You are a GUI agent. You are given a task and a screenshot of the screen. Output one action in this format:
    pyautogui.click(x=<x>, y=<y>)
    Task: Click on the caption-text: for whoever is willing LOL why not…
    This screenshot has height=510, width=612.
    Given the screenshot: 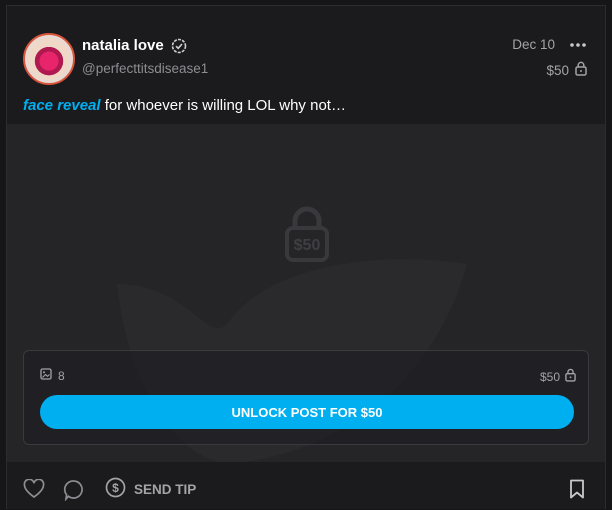 What is the action you would take?
    pyautogui.click(x=223, y=105)
    